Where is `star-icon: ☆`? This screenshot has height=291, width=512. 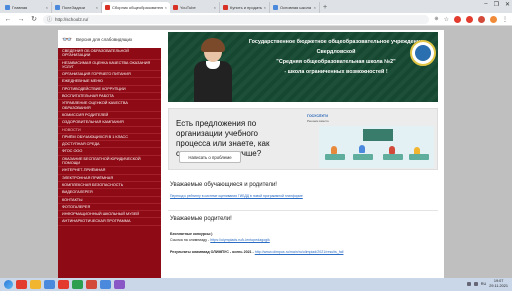
star-icon: ☆ is located at coordinates (446, 19).